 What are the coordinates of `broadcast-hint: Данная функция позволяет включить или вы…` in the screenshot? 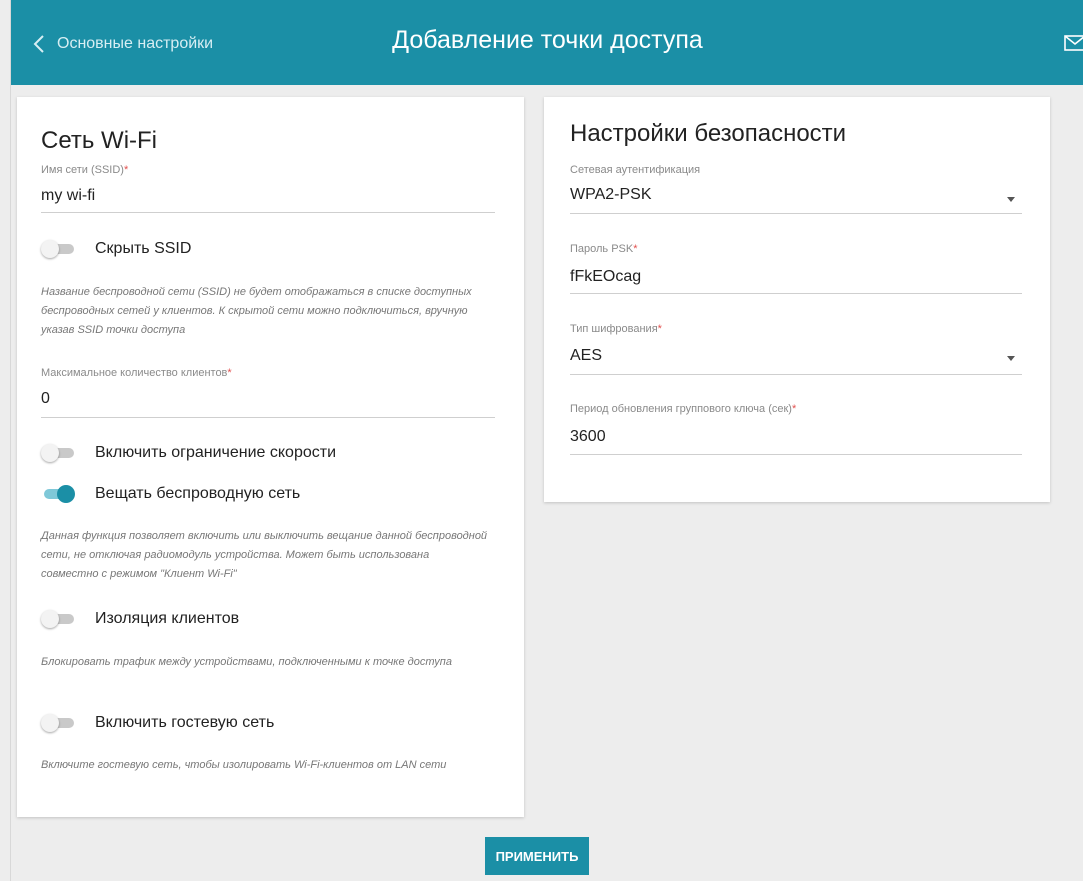 It's located at (264, 555).